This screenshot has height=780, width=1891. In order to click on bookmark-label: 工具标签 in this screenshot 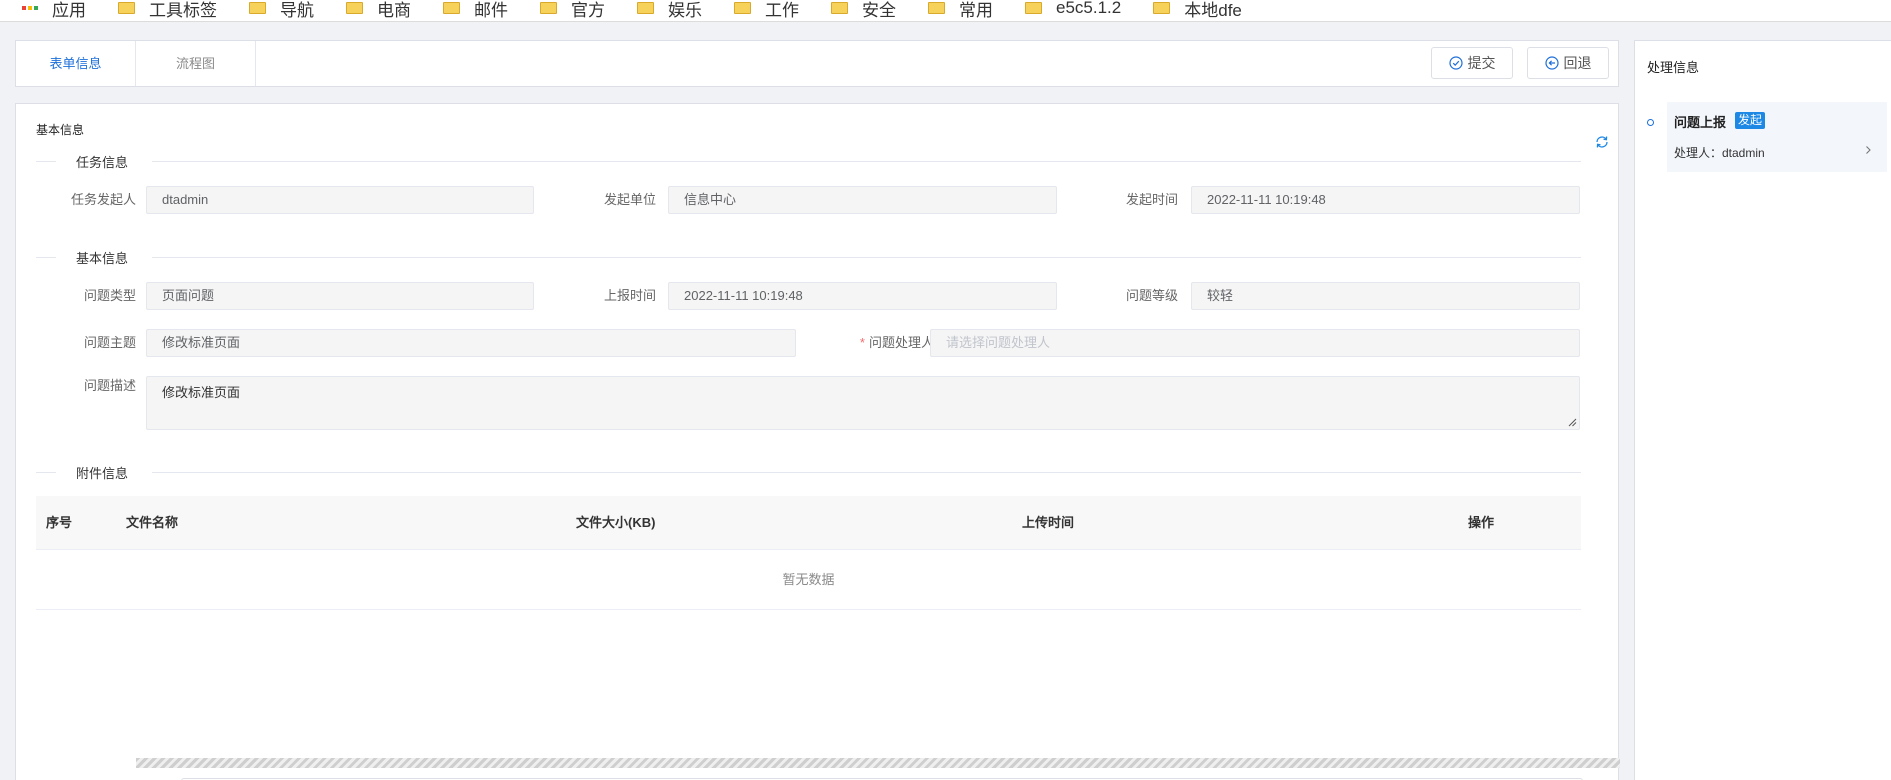, I will do `click(183, 10)`.